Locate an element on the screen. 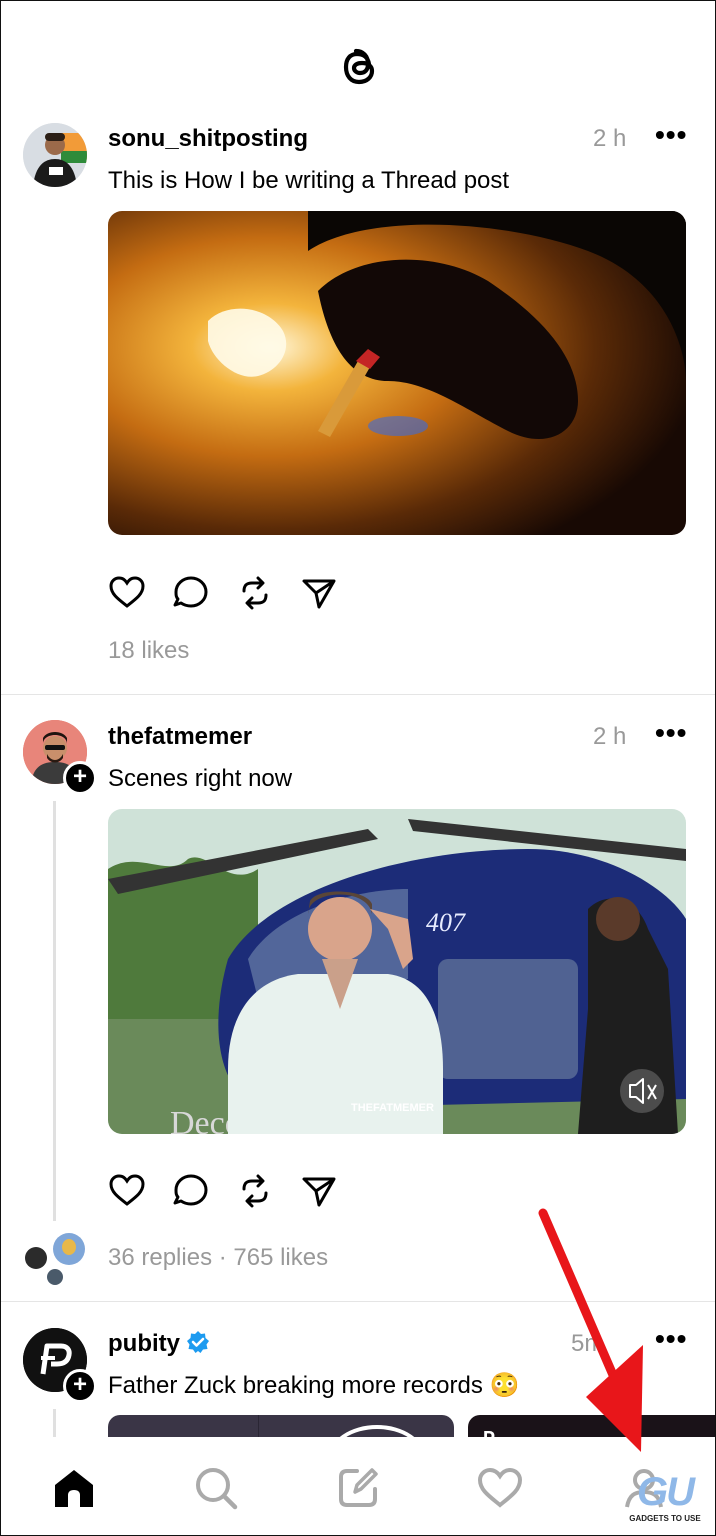  helicopter-tail-number: 407 is located at coordinates (446, 922).